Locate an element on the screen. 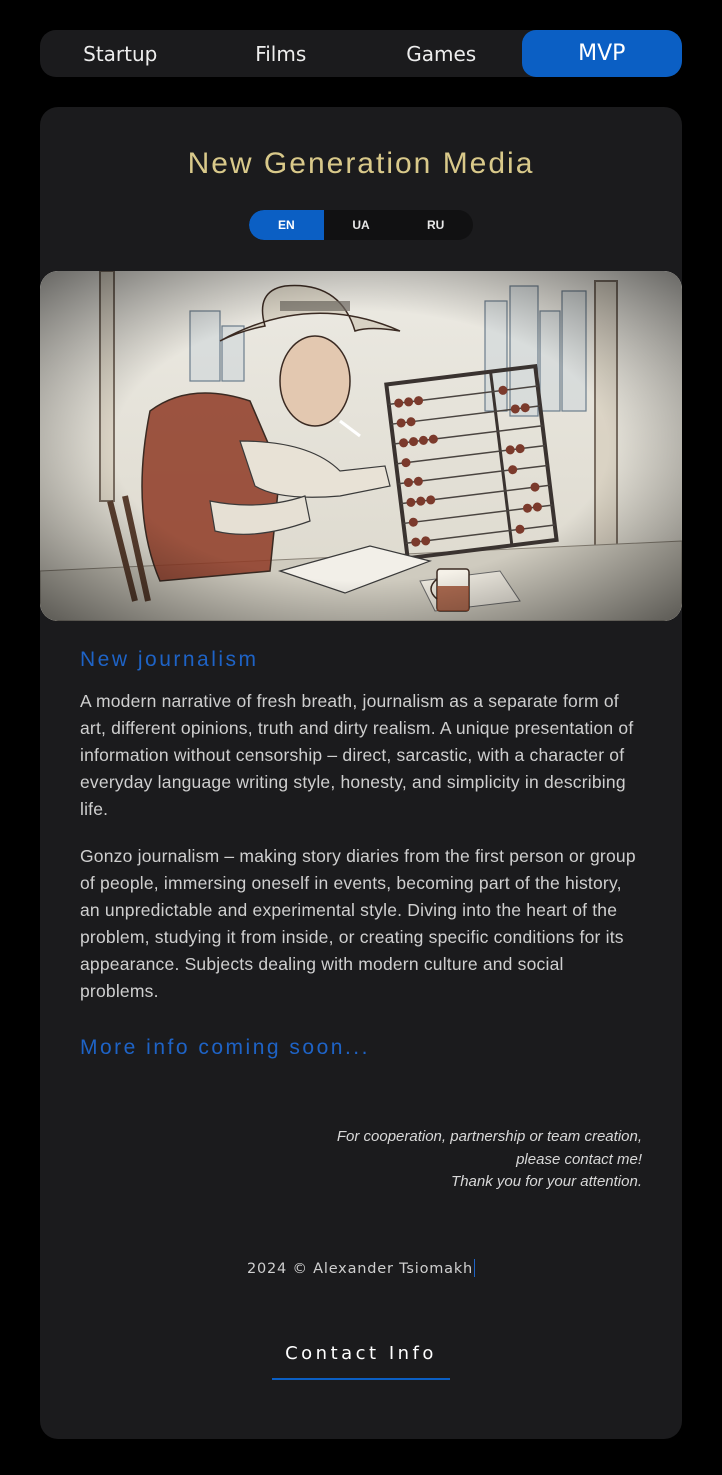 The width and height of the screenshot is (722, 1475). top-navigation: Startup Films Games MVP is located at coordinates (361, 53).